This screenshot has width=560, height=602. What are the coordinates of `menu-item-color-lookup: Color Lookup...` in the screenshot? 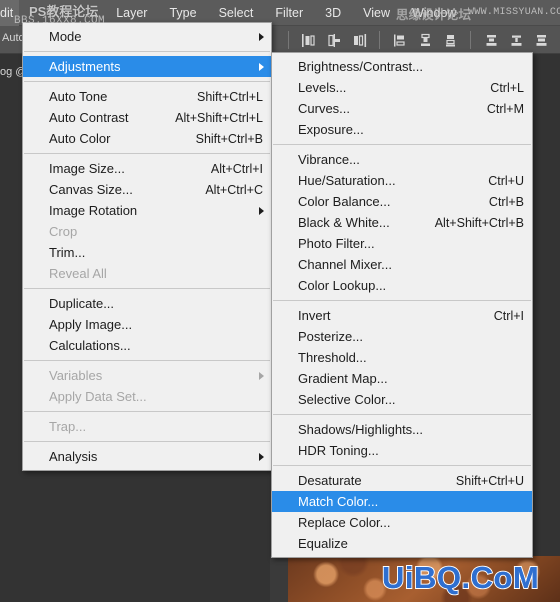 It's located at (402, 285).